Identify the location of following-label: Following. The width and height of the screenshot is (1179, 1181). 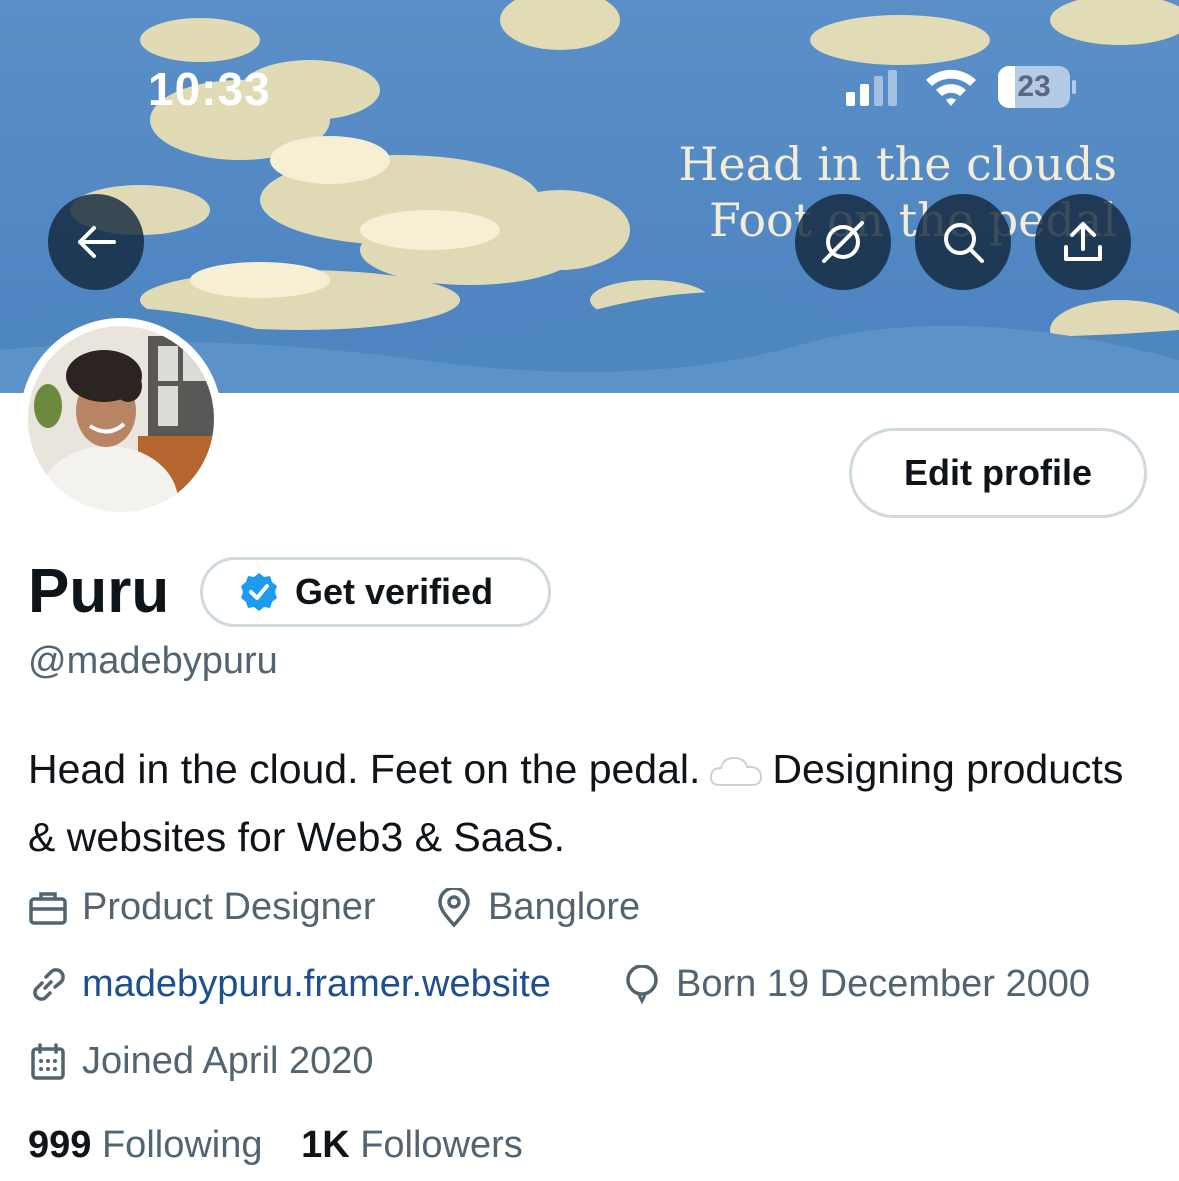
(182, 1145).